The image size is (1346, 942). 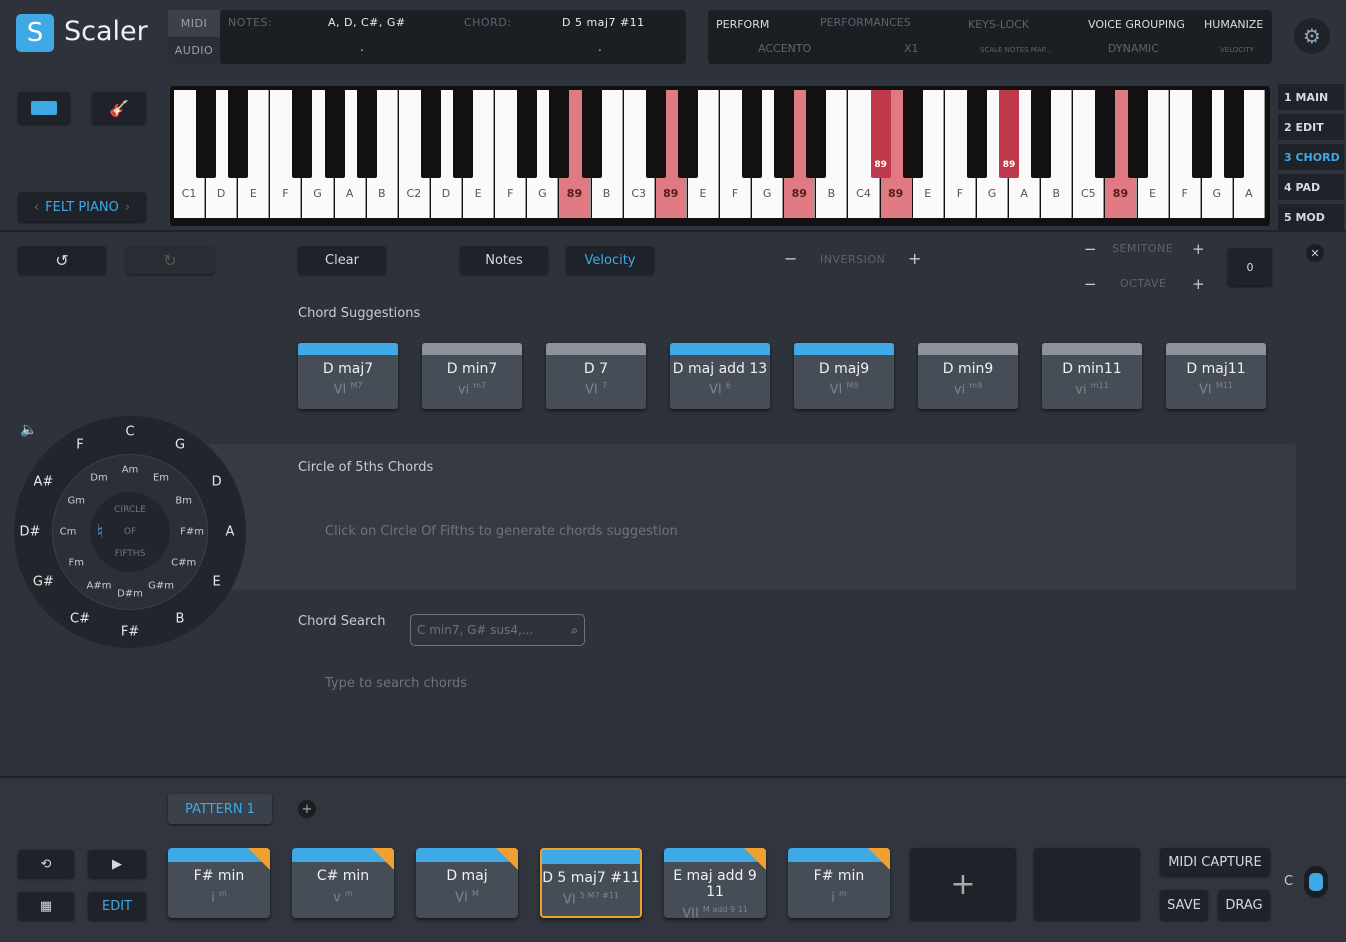 What do you see at coordinates (504, 260) in the screenshot?
I see `notes-button: Notes` at bounding box center [504, 260].